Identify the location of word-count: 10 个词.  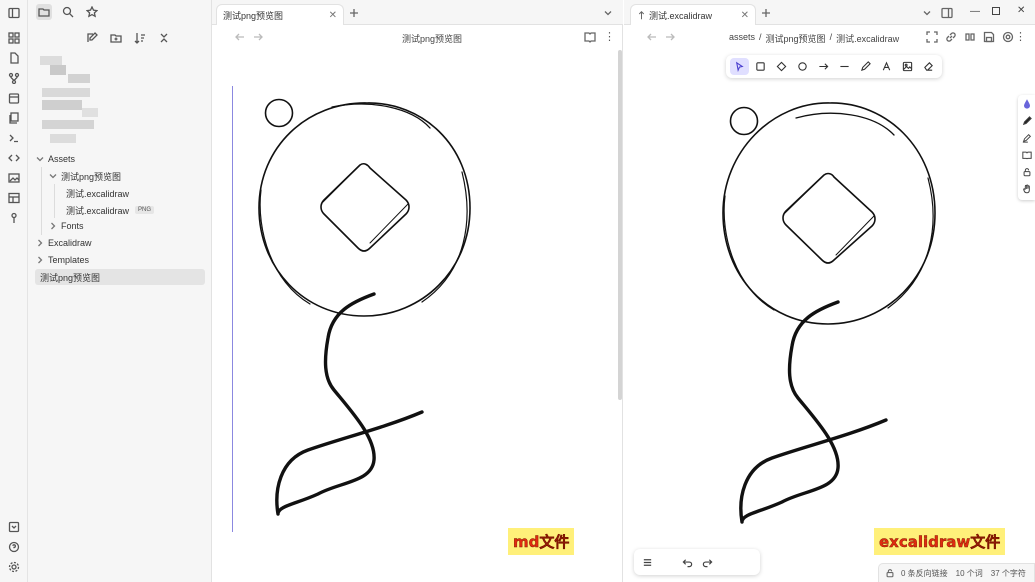
(969, 573).